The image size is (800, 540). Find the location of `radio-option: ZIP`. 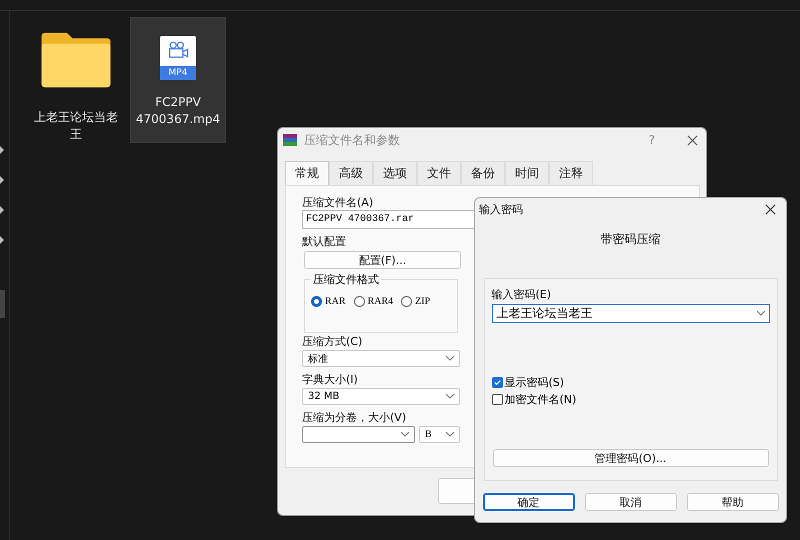

radio-option: ZIP is located at coordinates (415, 301).